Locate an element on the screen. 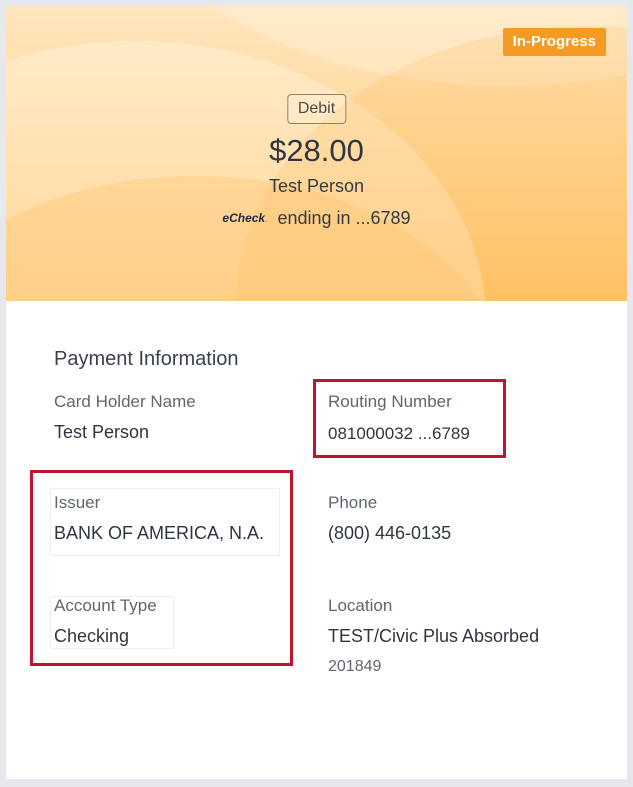 The image size is (633, 787). location-id: 201849 is located at coordinates (355, 666).